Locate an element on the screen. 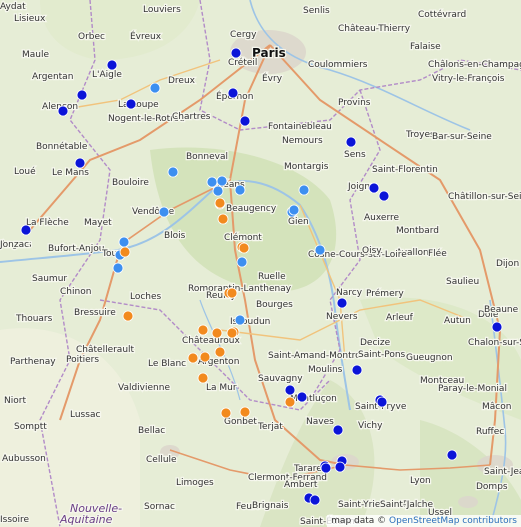 The height and width of the screenshot is (527, 521). osm-attribution-link: OpenStreetMap contributors is located at coordinates (453, 521).